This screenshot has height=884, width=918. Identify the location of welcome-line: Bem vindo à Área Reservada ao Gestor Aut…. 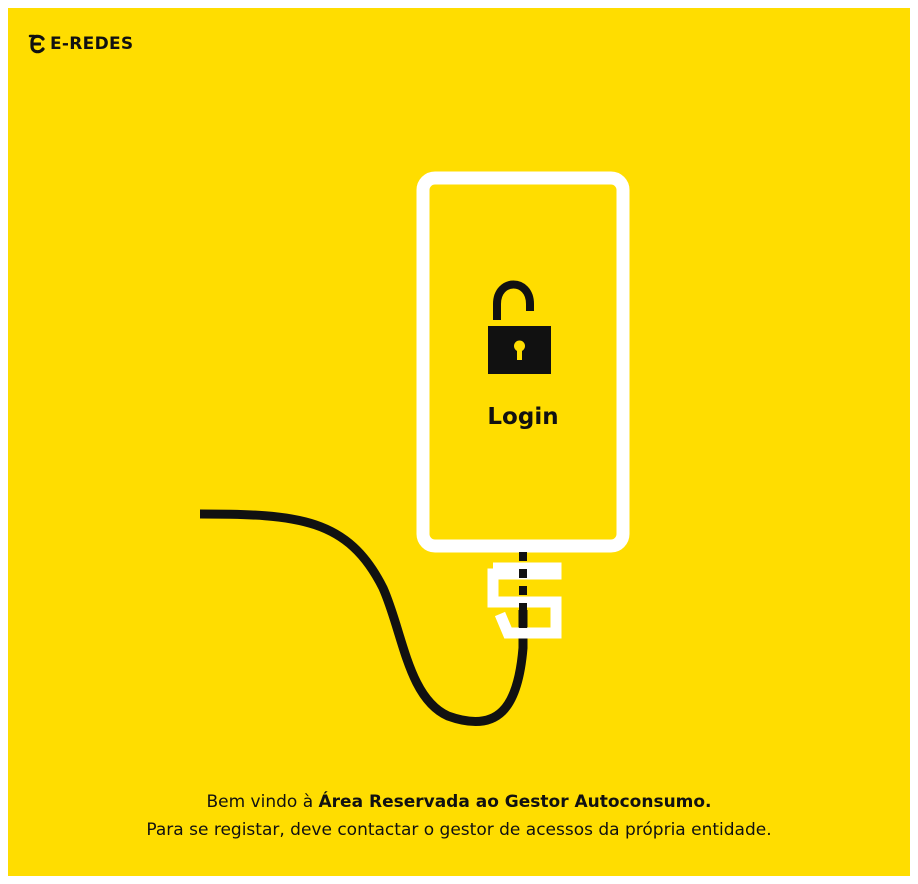
(459, 802).